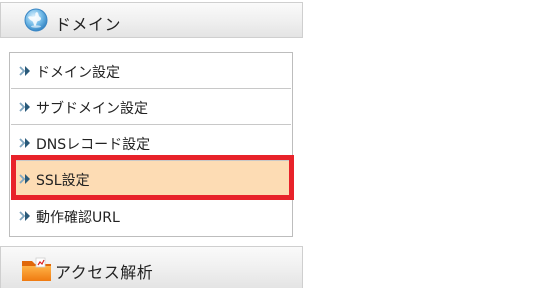 The image size is (545, 288). Describe the element at coordinates (36, 20) in the screenshot. I see `globe-icon` at that location.